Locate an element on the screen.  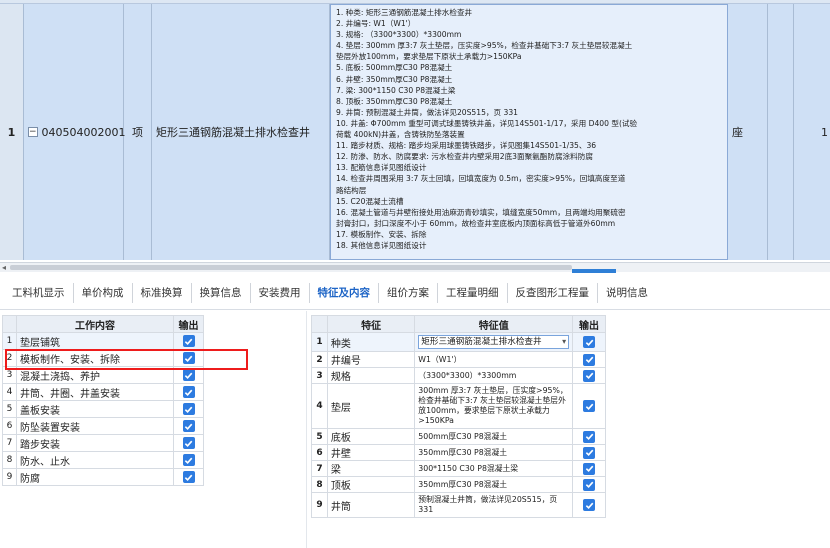
work-row: 7 踏步安装 is located at coordinates (103, 443).